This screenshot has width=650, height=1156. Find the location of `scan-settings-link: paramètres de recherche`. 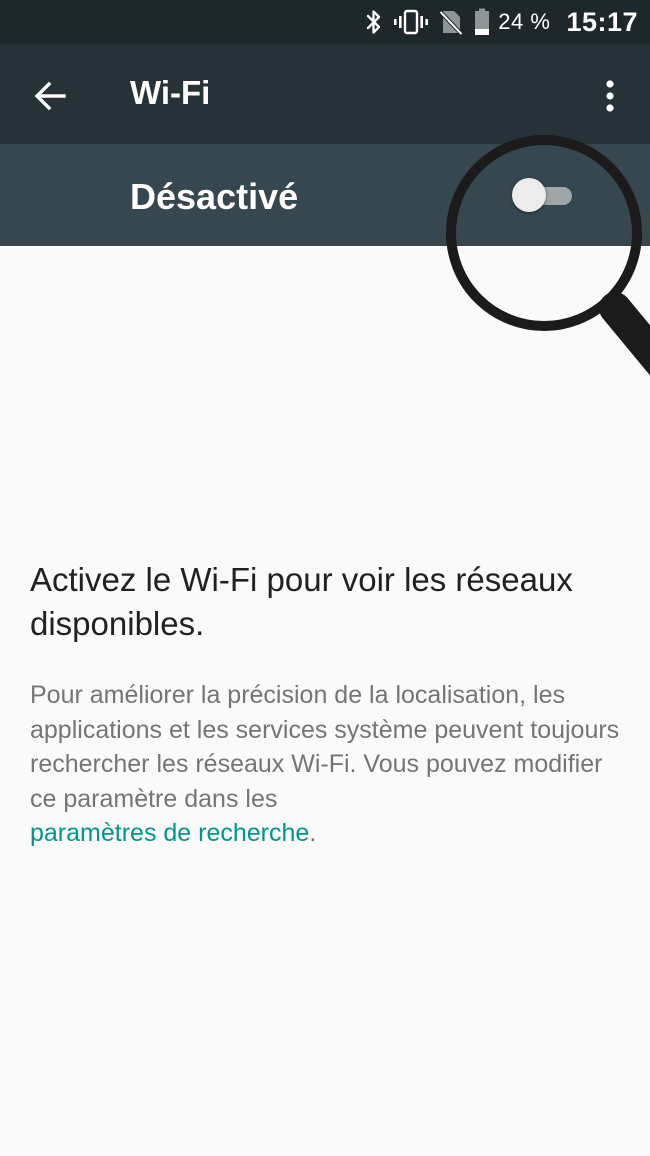

scan-settings-link: paramètres de recherche is located at coordinates (169, 833).